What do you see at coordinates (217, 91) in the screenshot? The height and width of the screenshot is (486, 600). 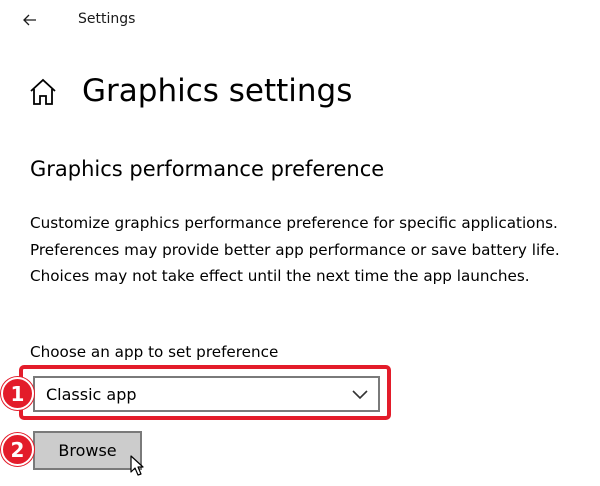 I see `page-title: Graphics settings` at bounding box center [217, 91].